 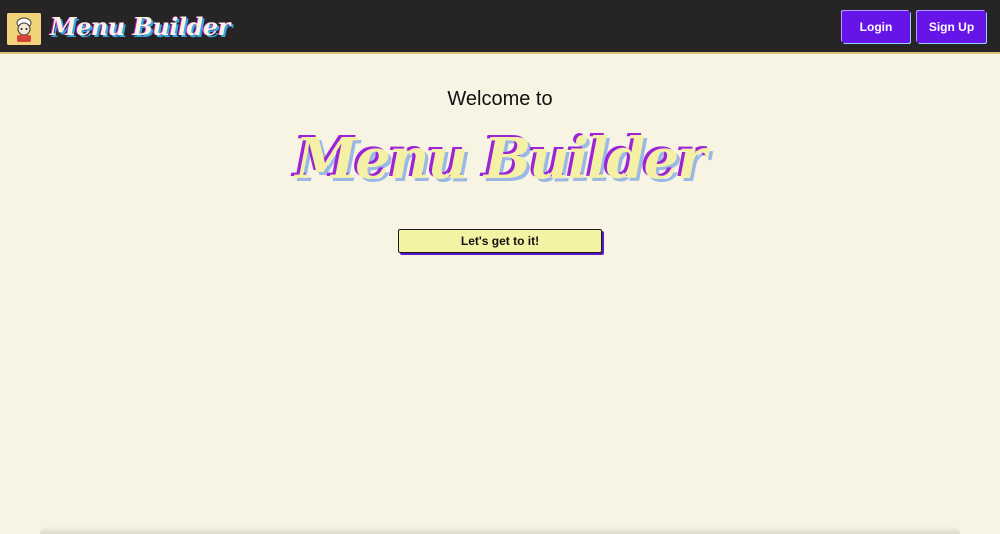 What do you see at coordinates (500, 241) in the screenshot?
I see `get-started-button: Let's get to it!` at bounding box center [500, 241].